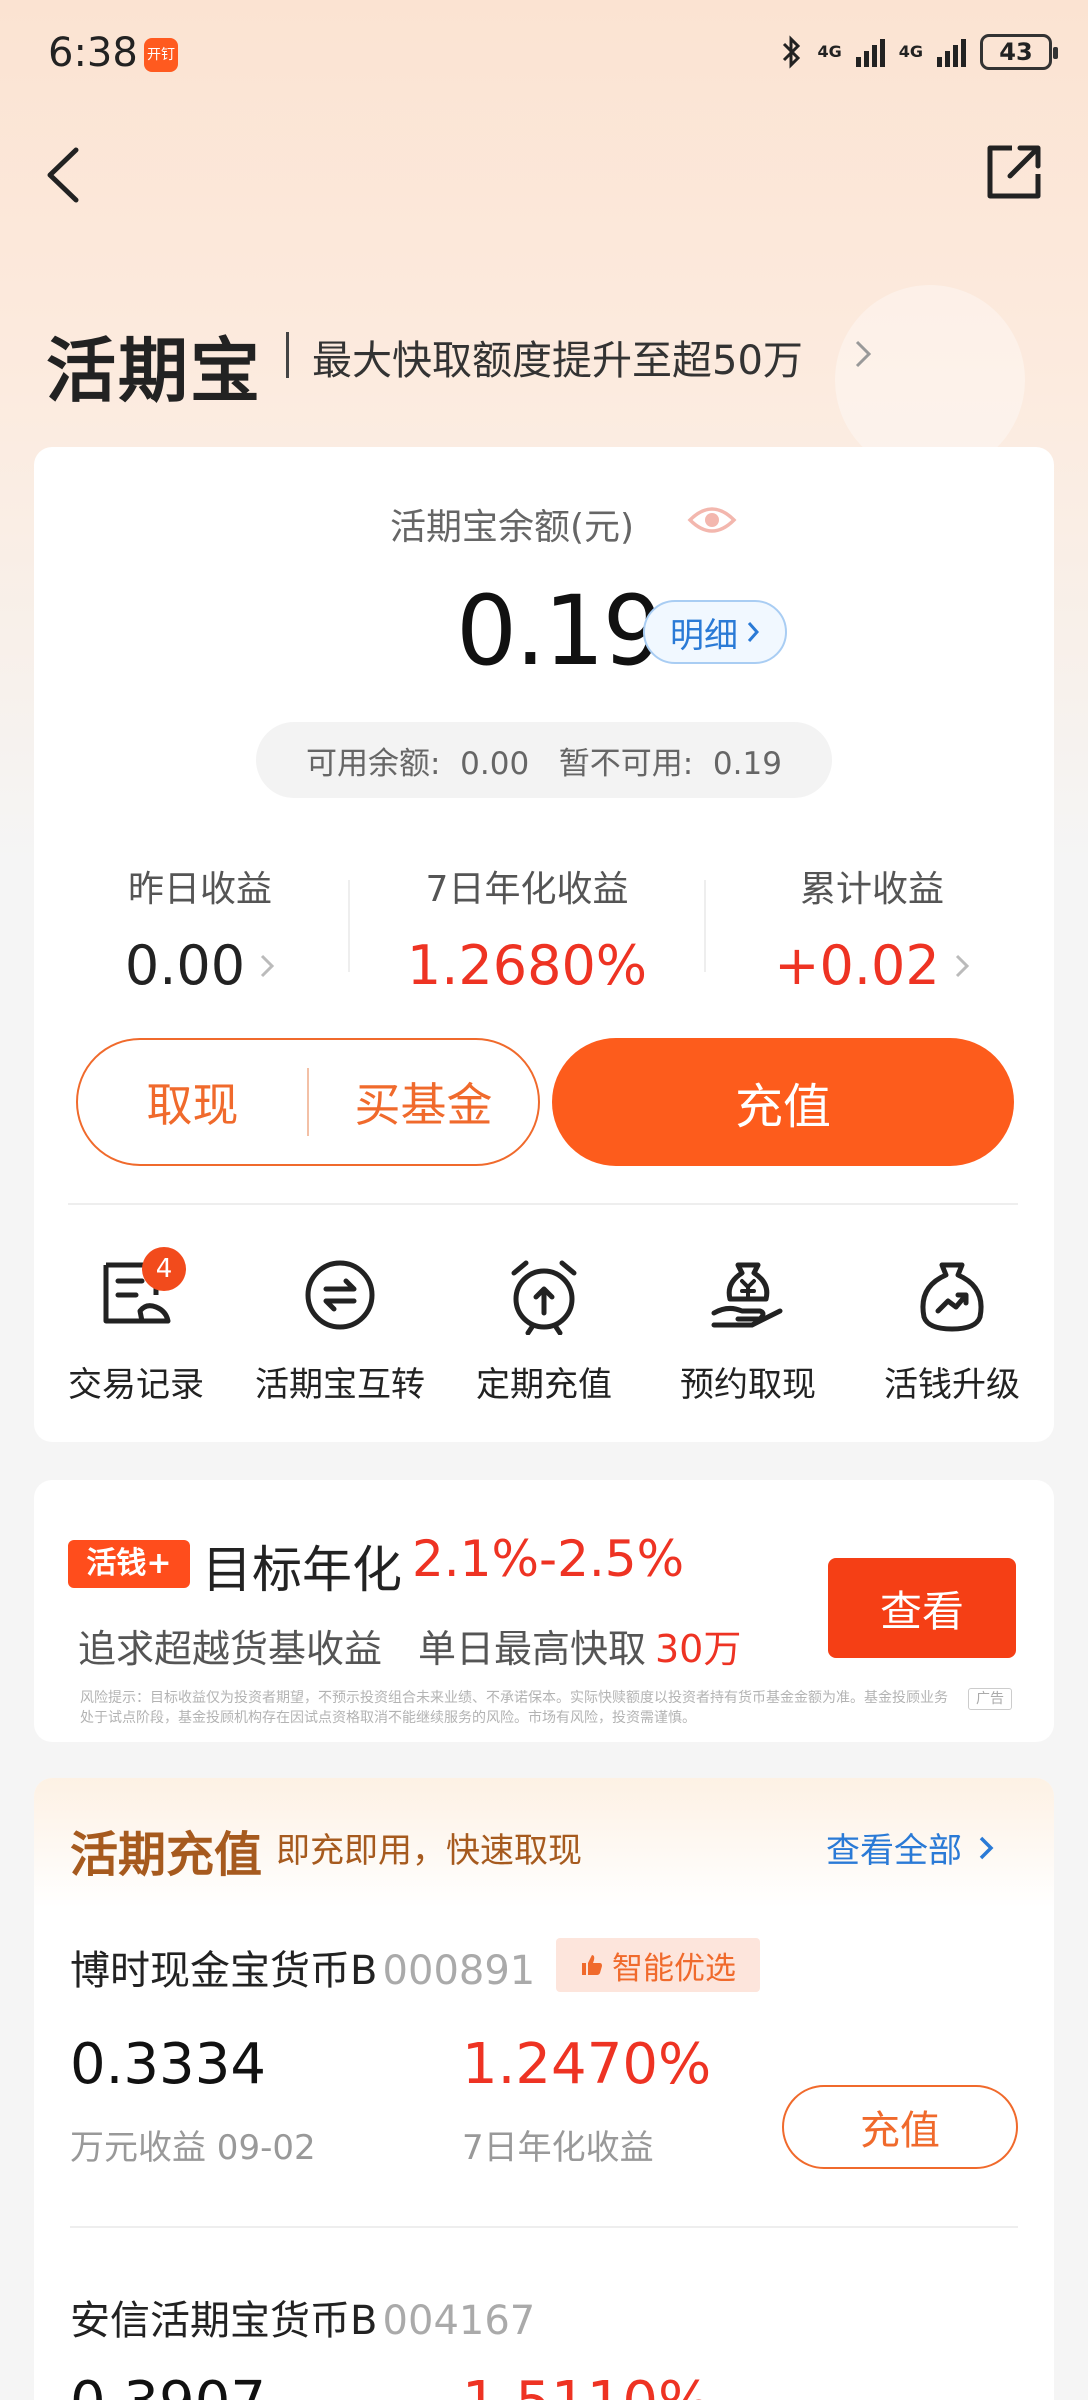  Describe the element at coordinates (871, 889) in the screenshot. I see `stat-label: 累计收益` at that location.